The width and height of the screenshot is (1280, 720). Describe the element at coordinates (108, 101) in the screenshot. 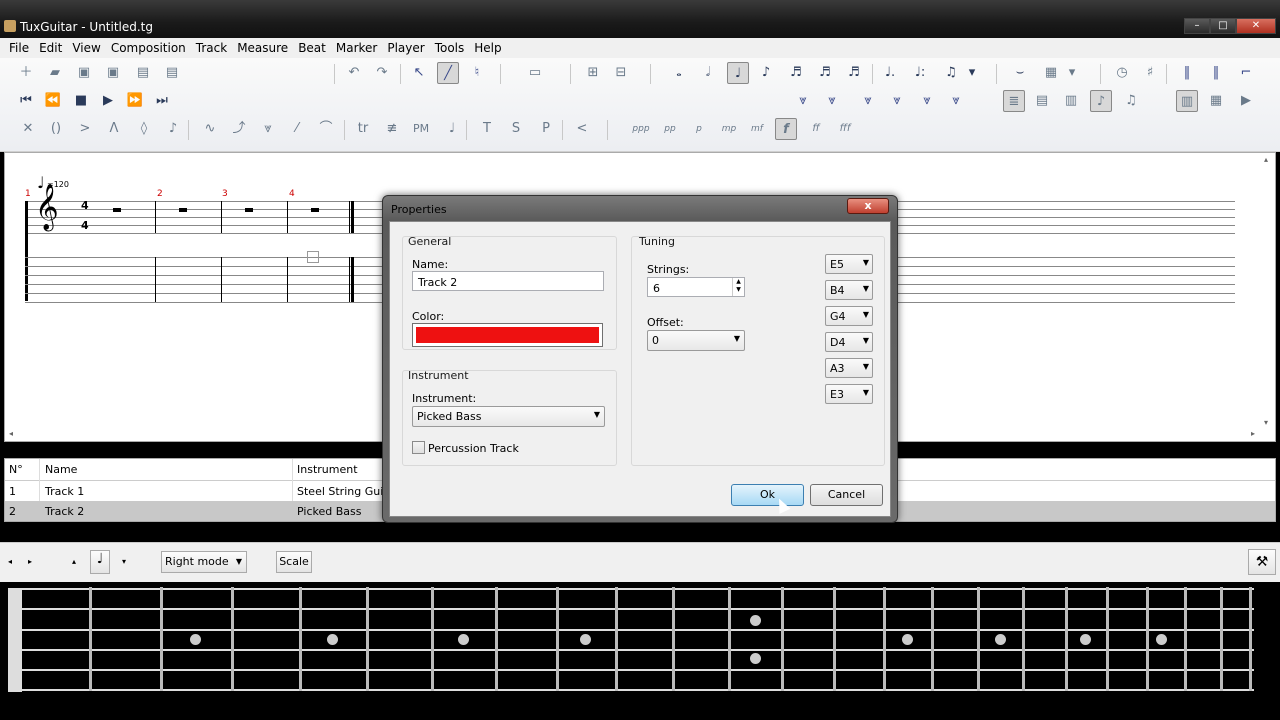

I see `play-icon: ▶` at that location.